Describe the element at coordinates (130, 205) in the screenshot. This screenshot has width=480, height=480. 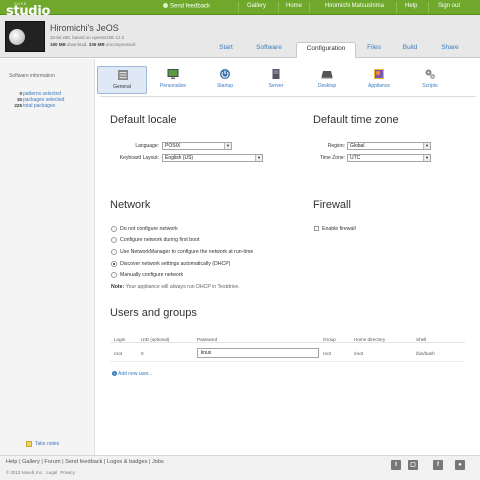
I see `network-heading: Network` at that location.